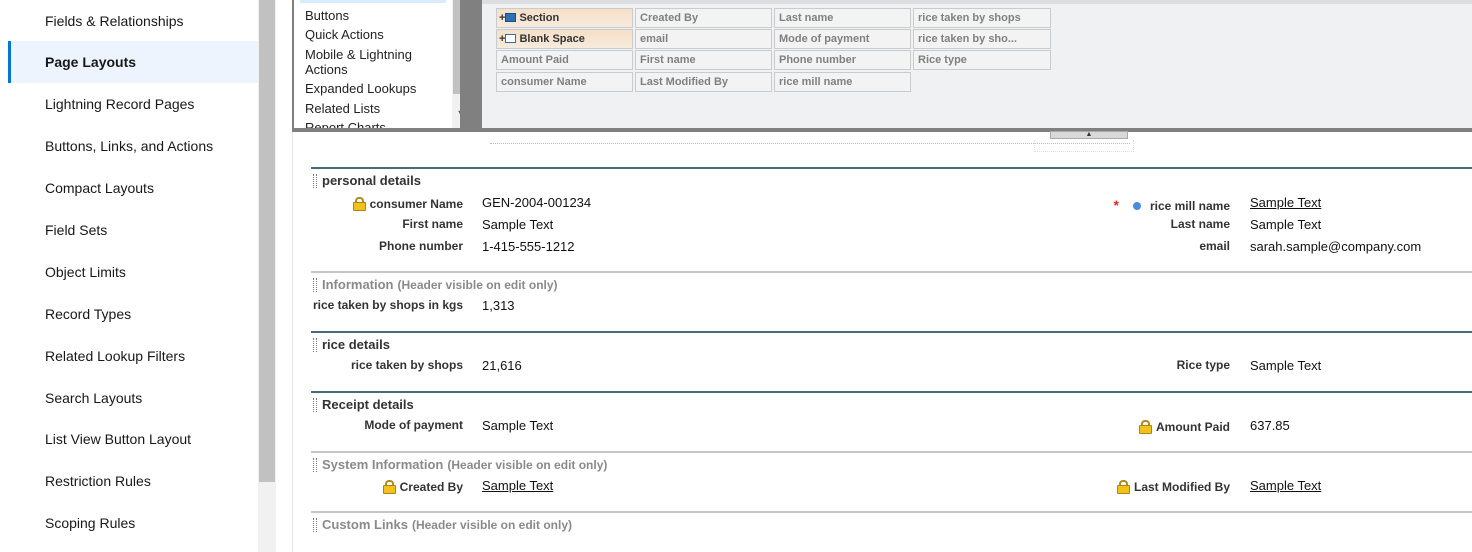  Describe the element at coordinates (1084, 146) in the screenshot. I see `palette-shadow` at that location.